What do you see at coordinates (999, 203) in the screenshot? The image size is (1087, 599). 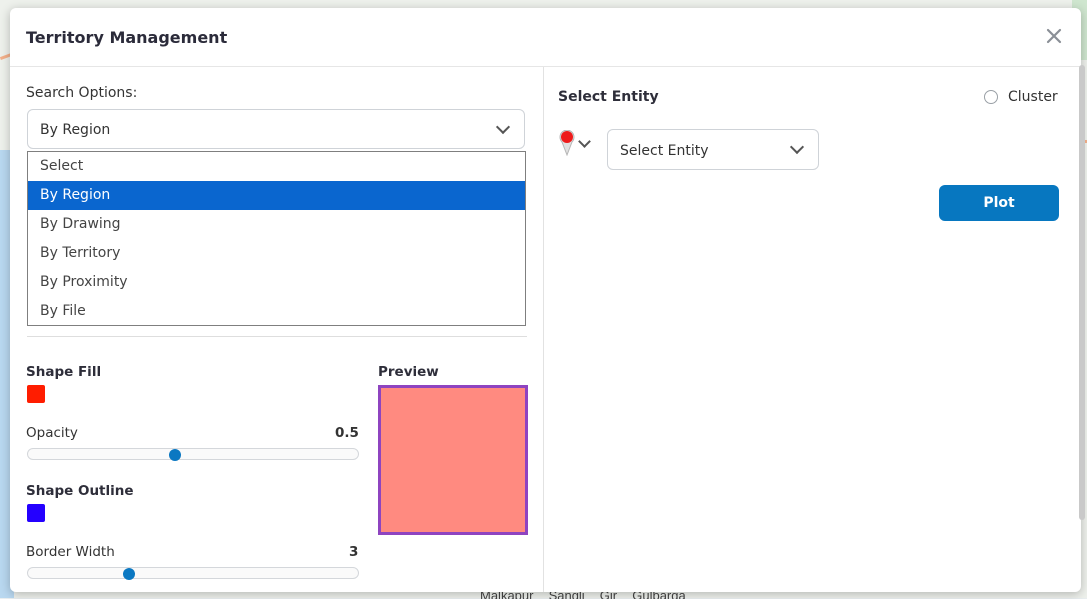 I see `plot-button: Plot` at bounding box center [999, 203].